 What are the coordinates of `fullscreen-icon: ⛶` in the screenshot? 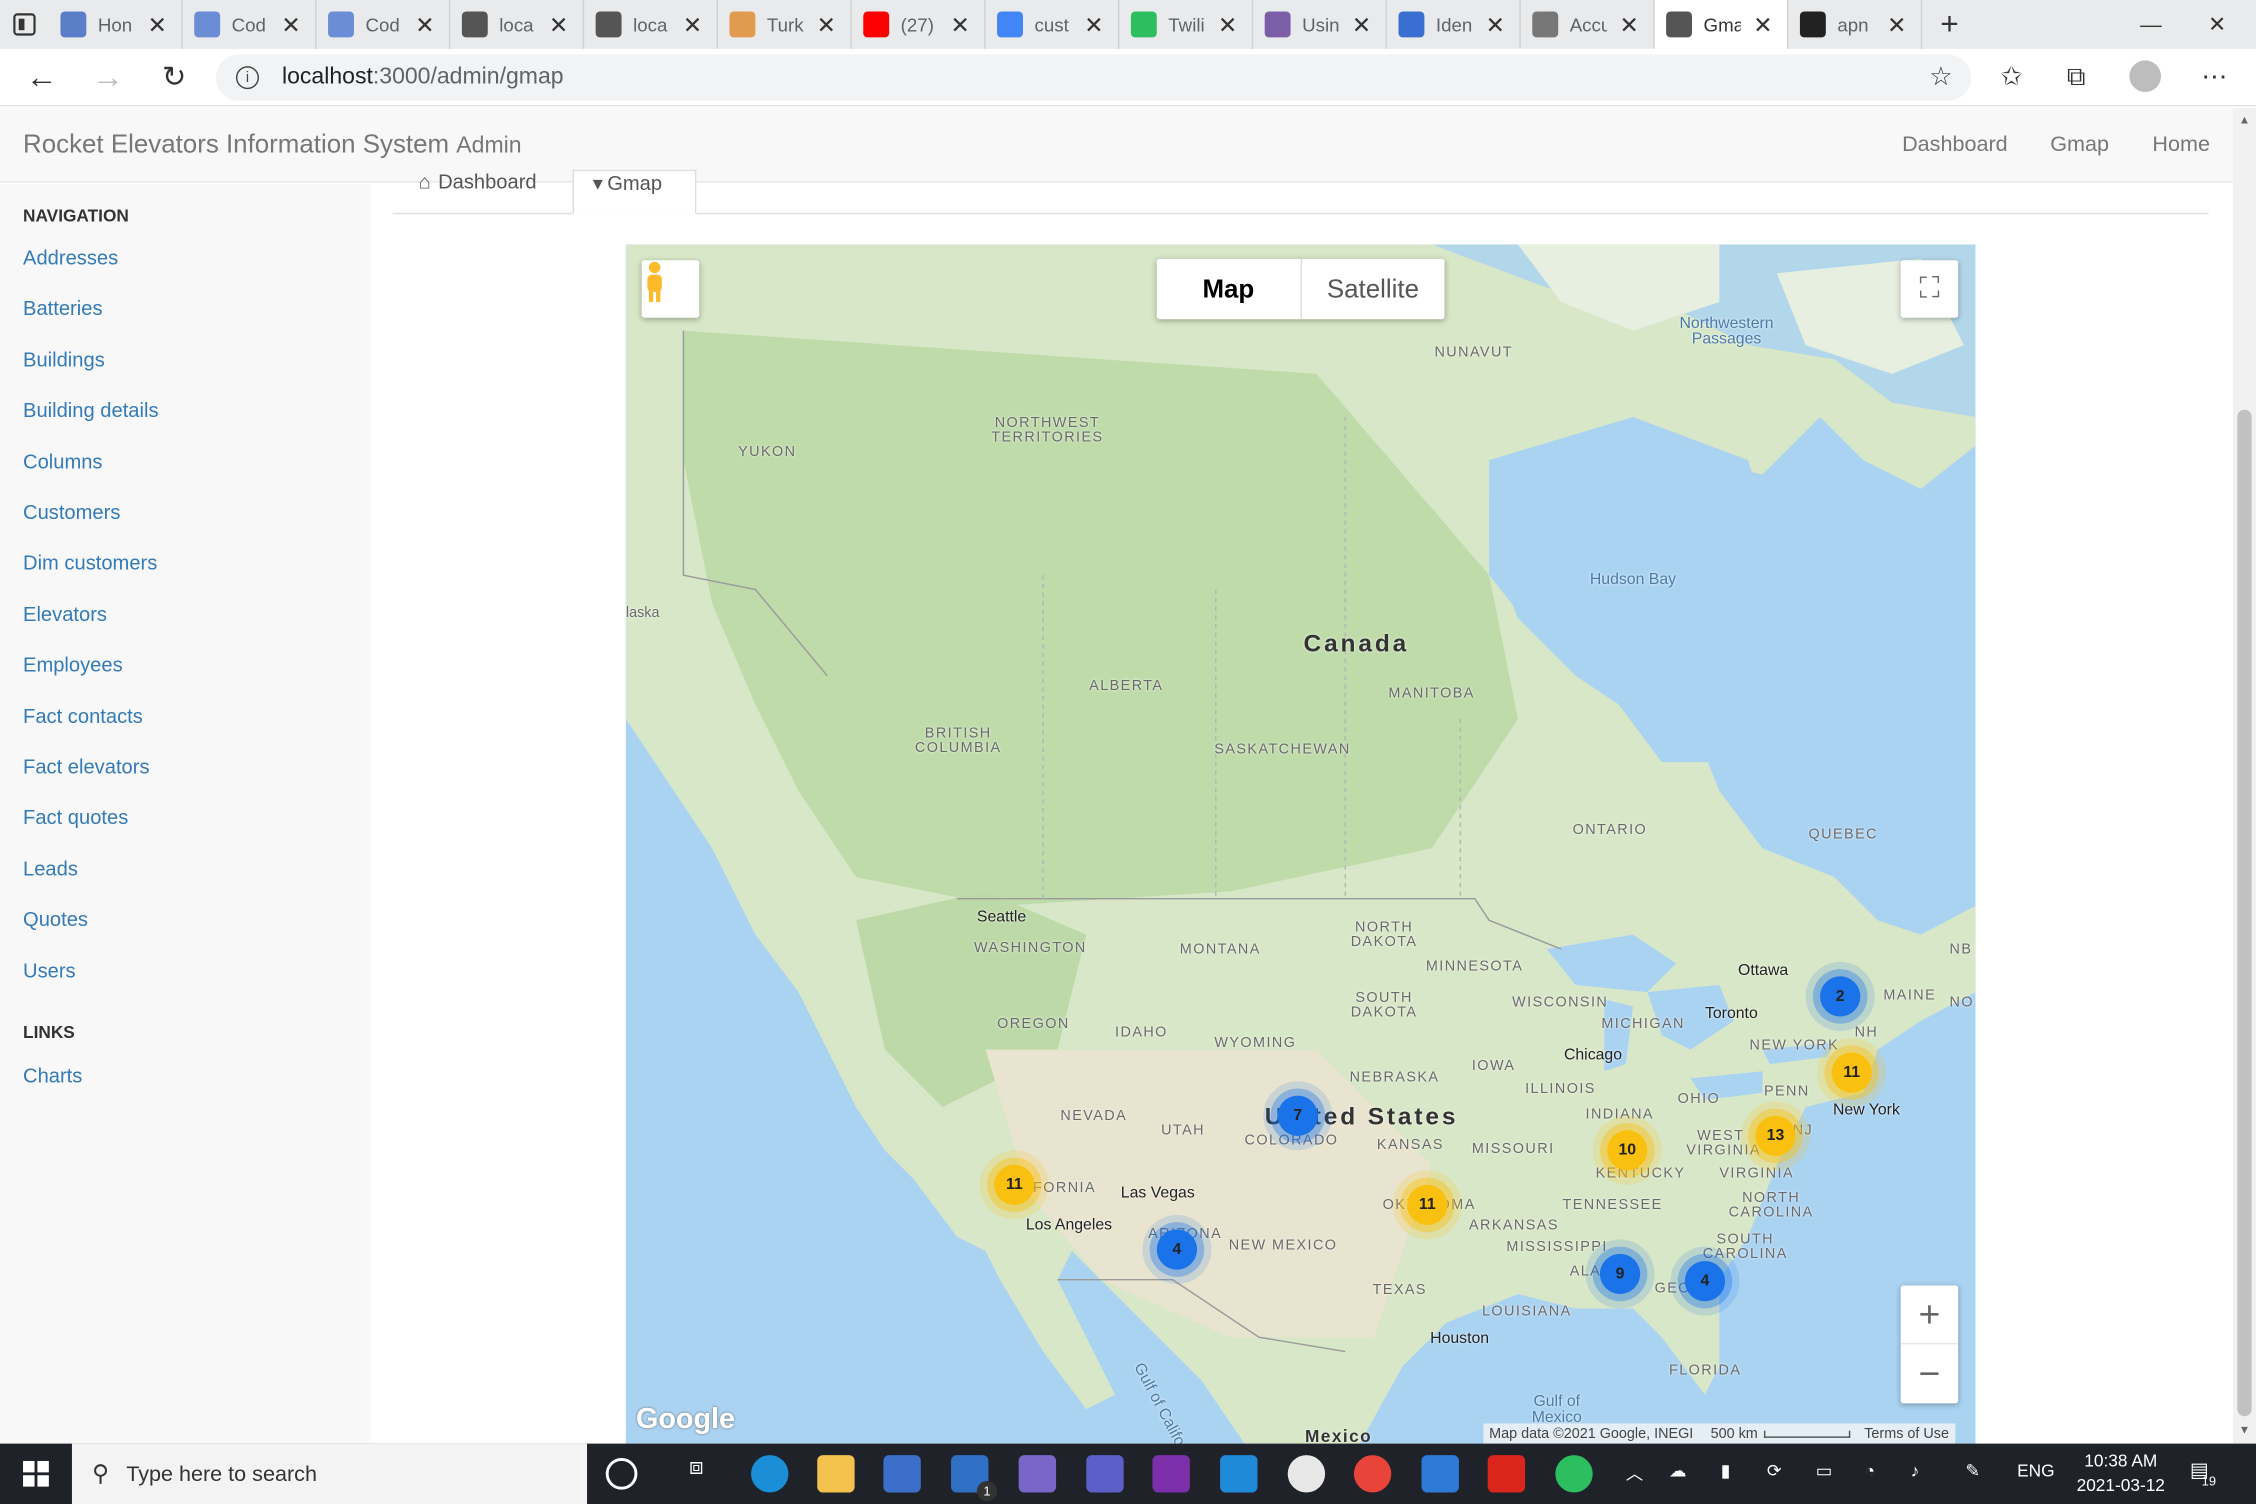 It's located at (1929, 289).